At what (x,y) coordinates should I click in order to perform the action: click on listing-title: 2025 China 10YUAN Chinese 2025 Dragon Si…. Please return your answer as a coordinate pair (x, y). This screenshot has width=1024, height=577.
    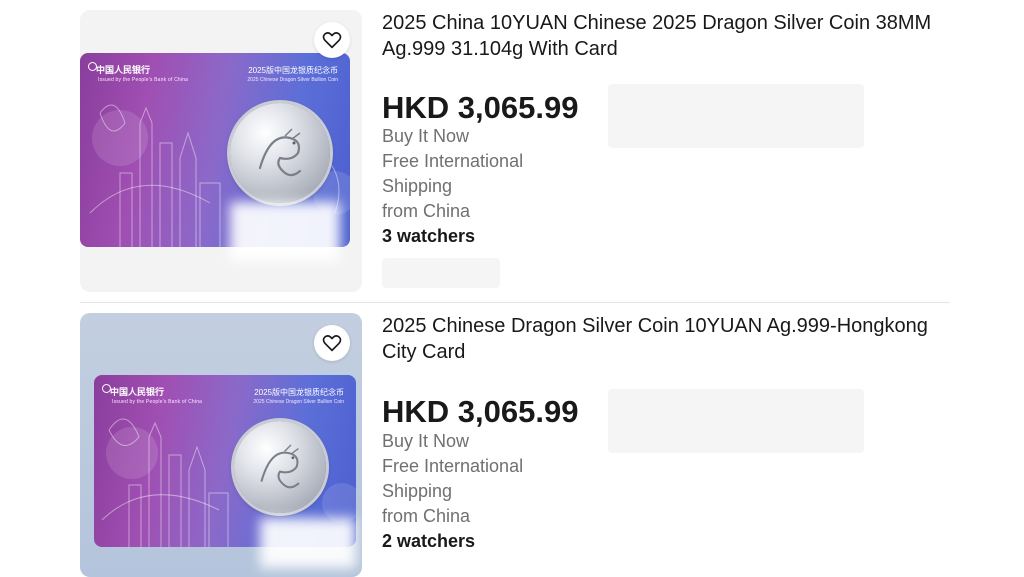
    Looking at the image, I should click on (666, 36).